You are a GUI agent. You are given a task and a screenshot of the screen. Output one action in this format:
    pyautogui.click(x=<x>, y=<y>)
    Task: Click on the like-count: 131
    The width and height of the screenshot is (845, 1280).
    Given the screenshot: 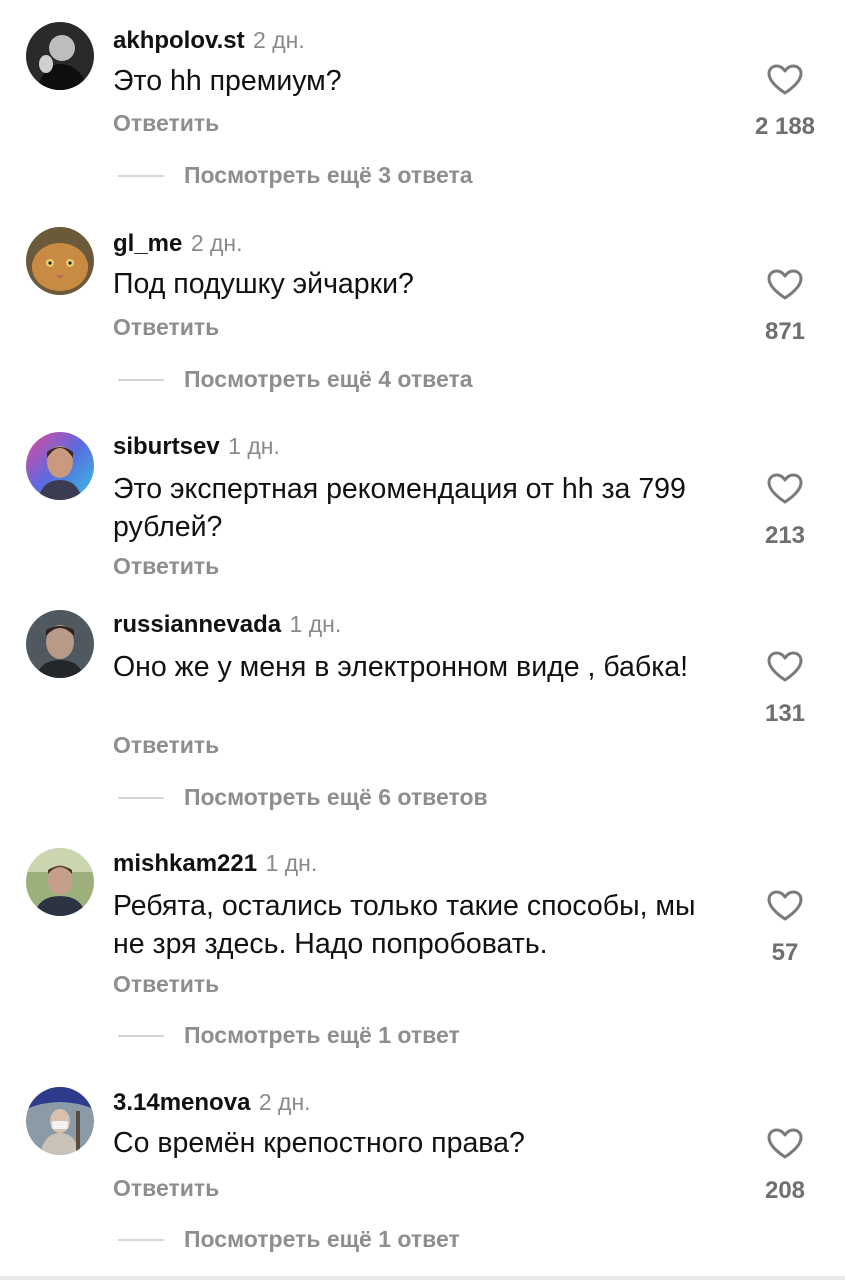 What is the action you would take?
    pyautogui.click(x=785, y=713)
    